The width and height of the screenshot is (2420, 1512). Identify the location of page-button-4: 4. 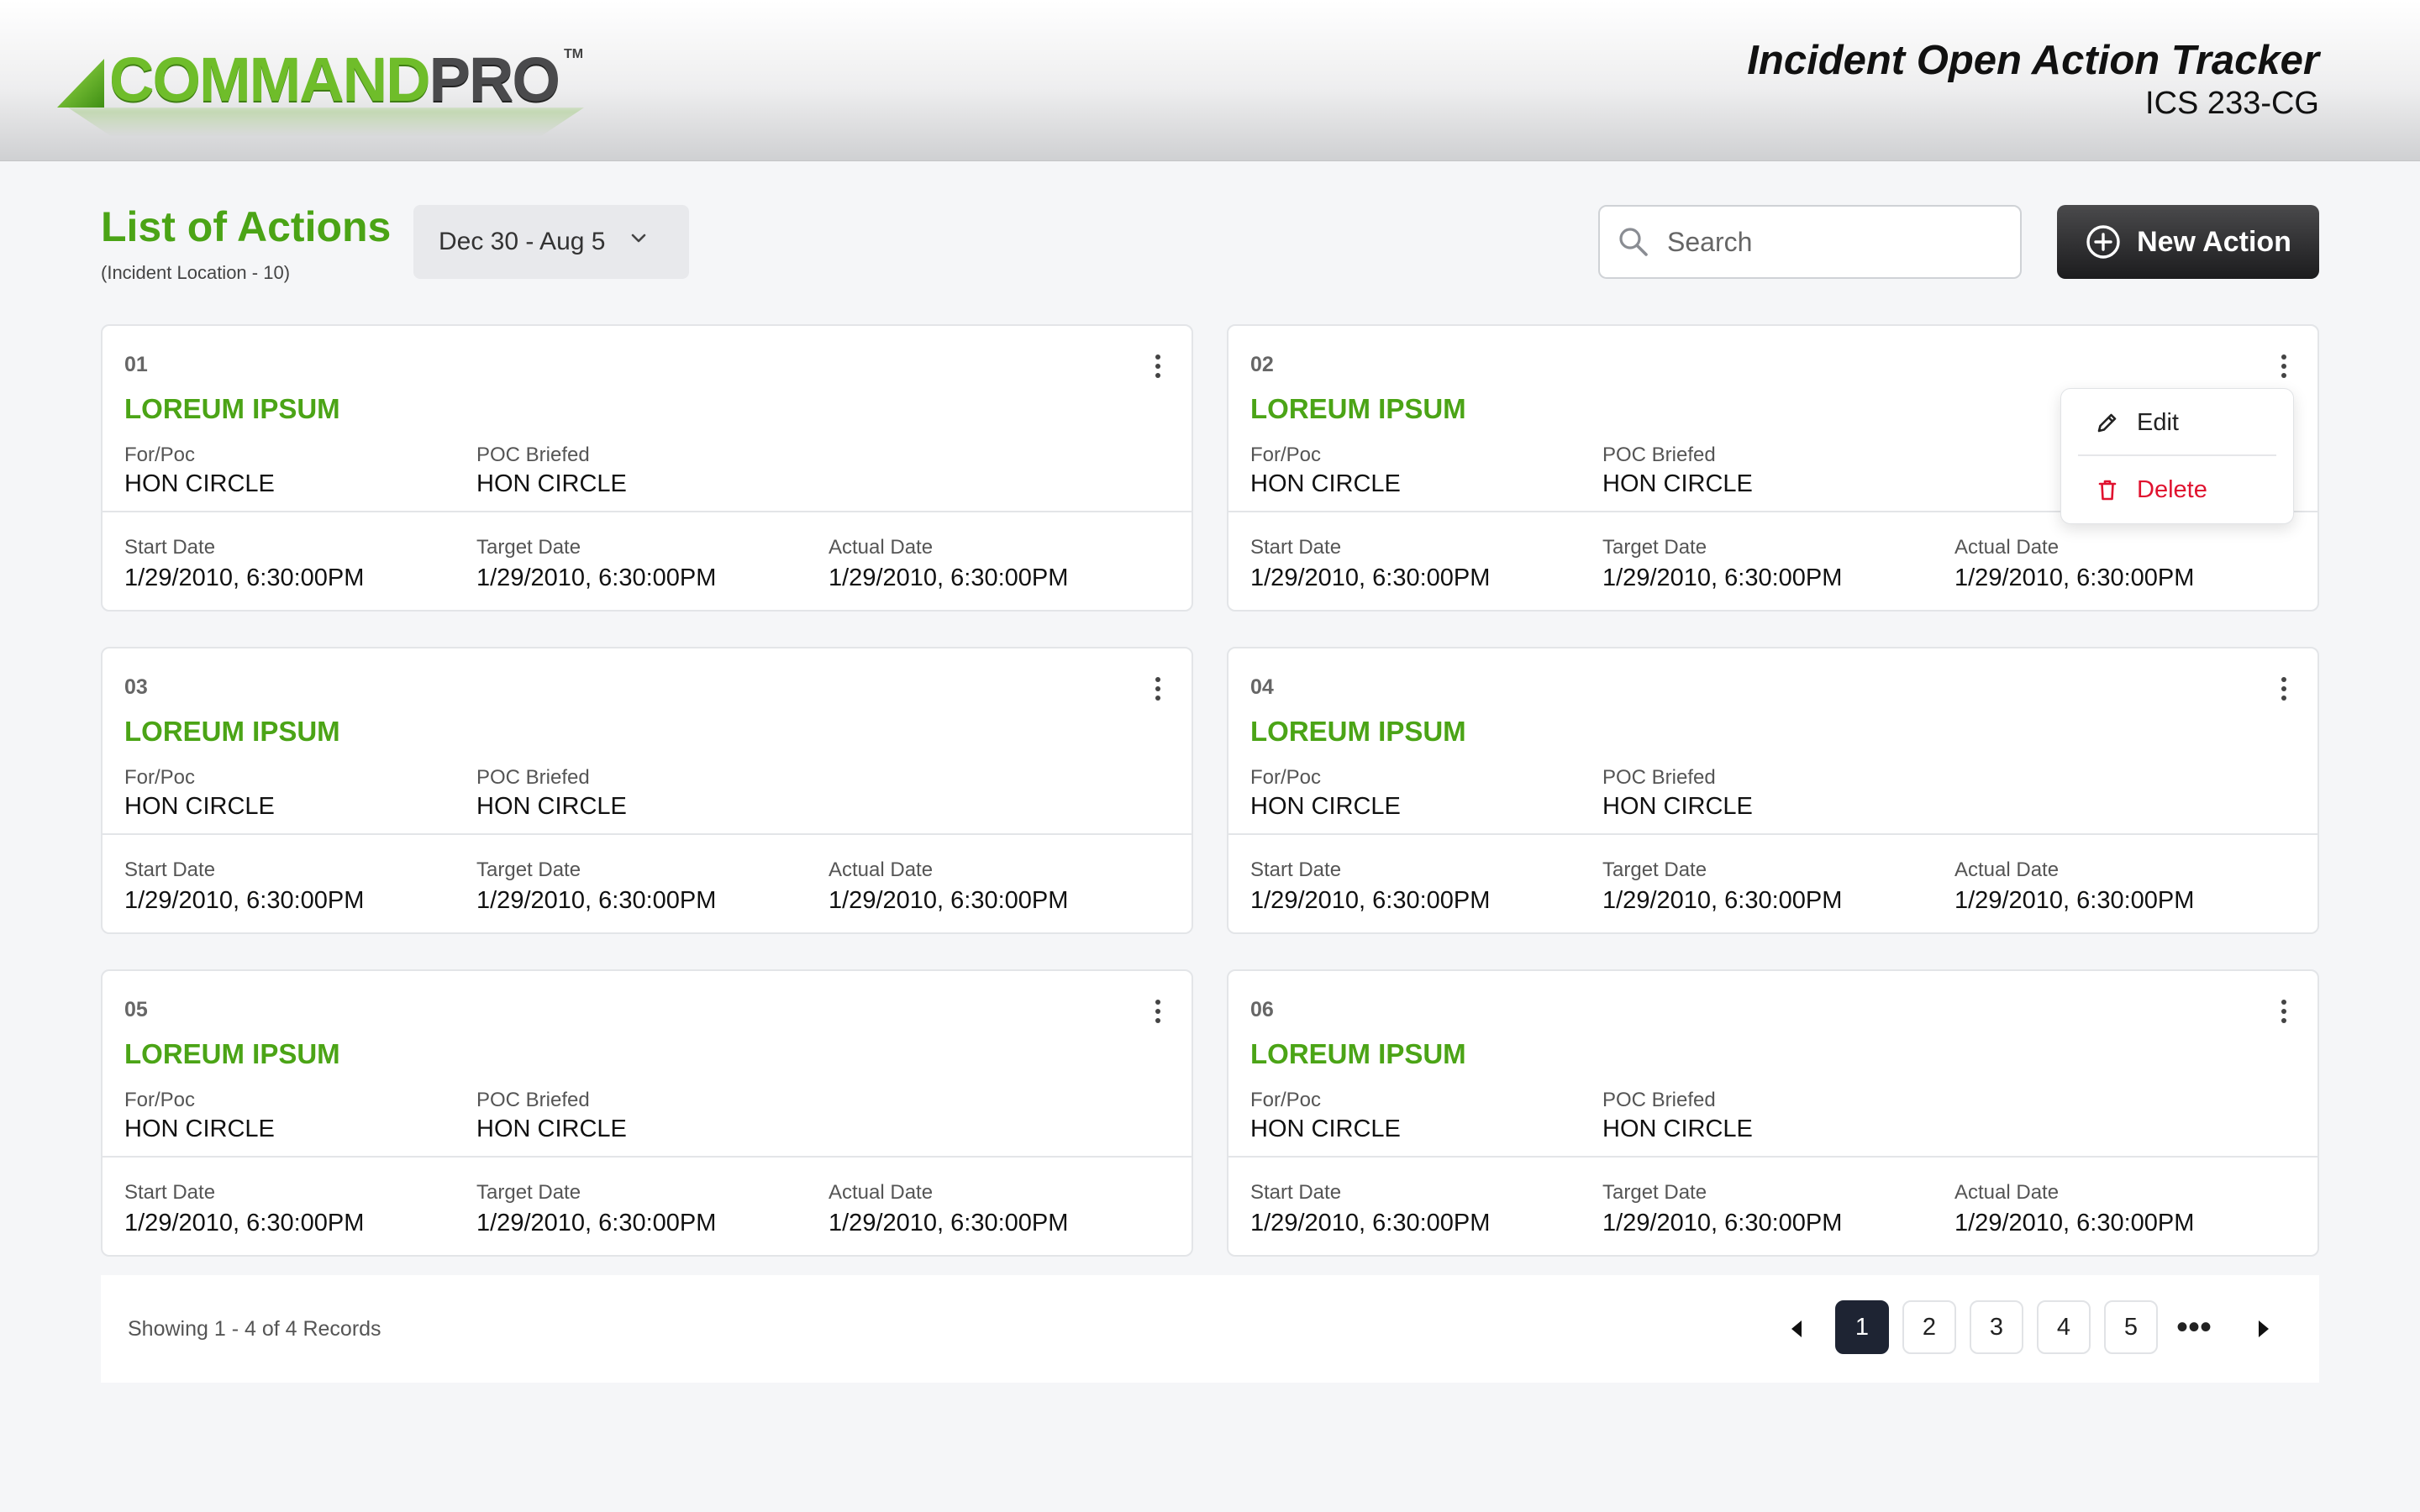
(2064, 1327).